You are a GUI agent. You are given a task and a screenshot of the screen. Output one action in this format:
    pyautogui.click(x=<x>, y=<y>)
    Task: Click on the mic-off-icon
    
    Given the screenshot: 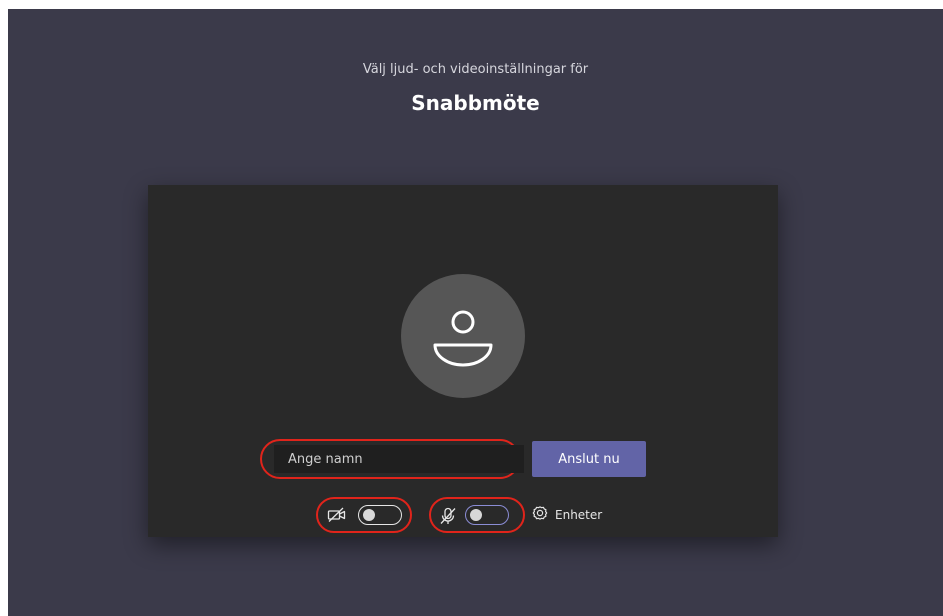 What is the action you would take?
    pyautogui.click(x=448, y=518)
    